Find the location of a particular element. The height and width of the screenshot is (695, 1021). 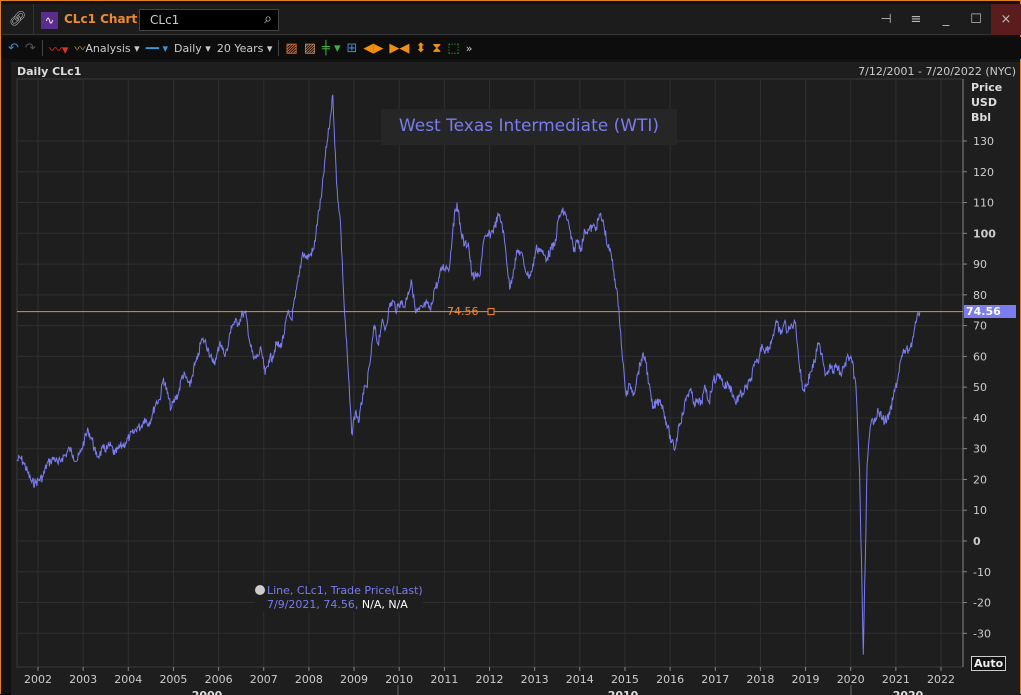

decade-label: 2000 is located at coordinates (207, 692).